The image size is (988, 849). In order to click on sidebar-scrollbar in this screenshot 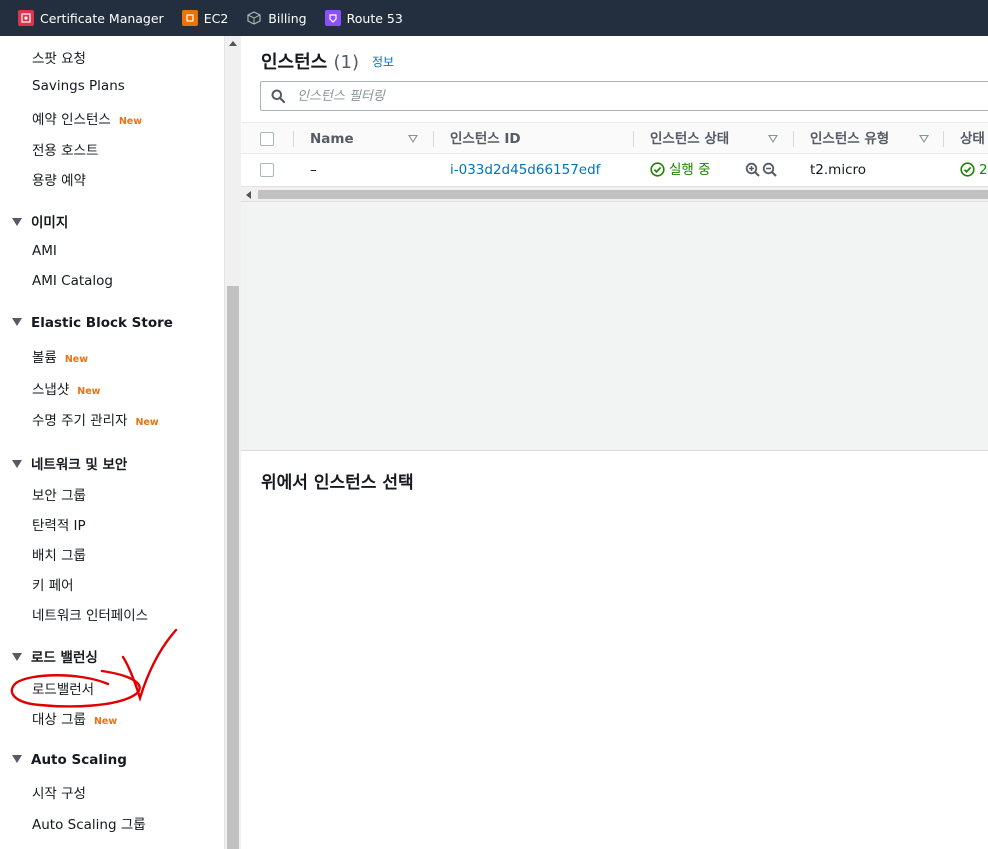, I will do `click(232, 442)`.